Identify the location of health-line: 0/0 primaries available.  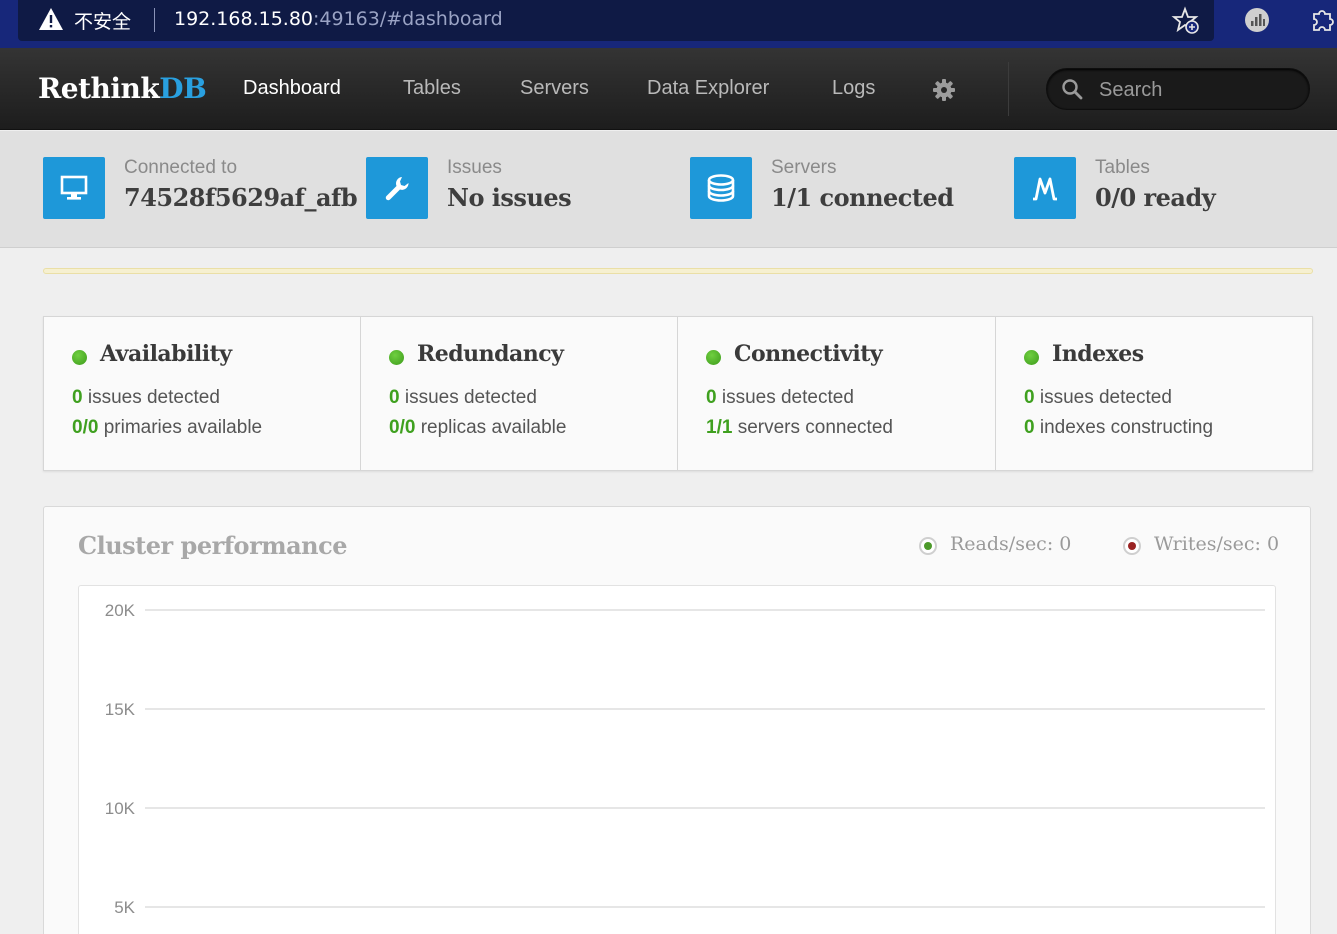
(167, 428).